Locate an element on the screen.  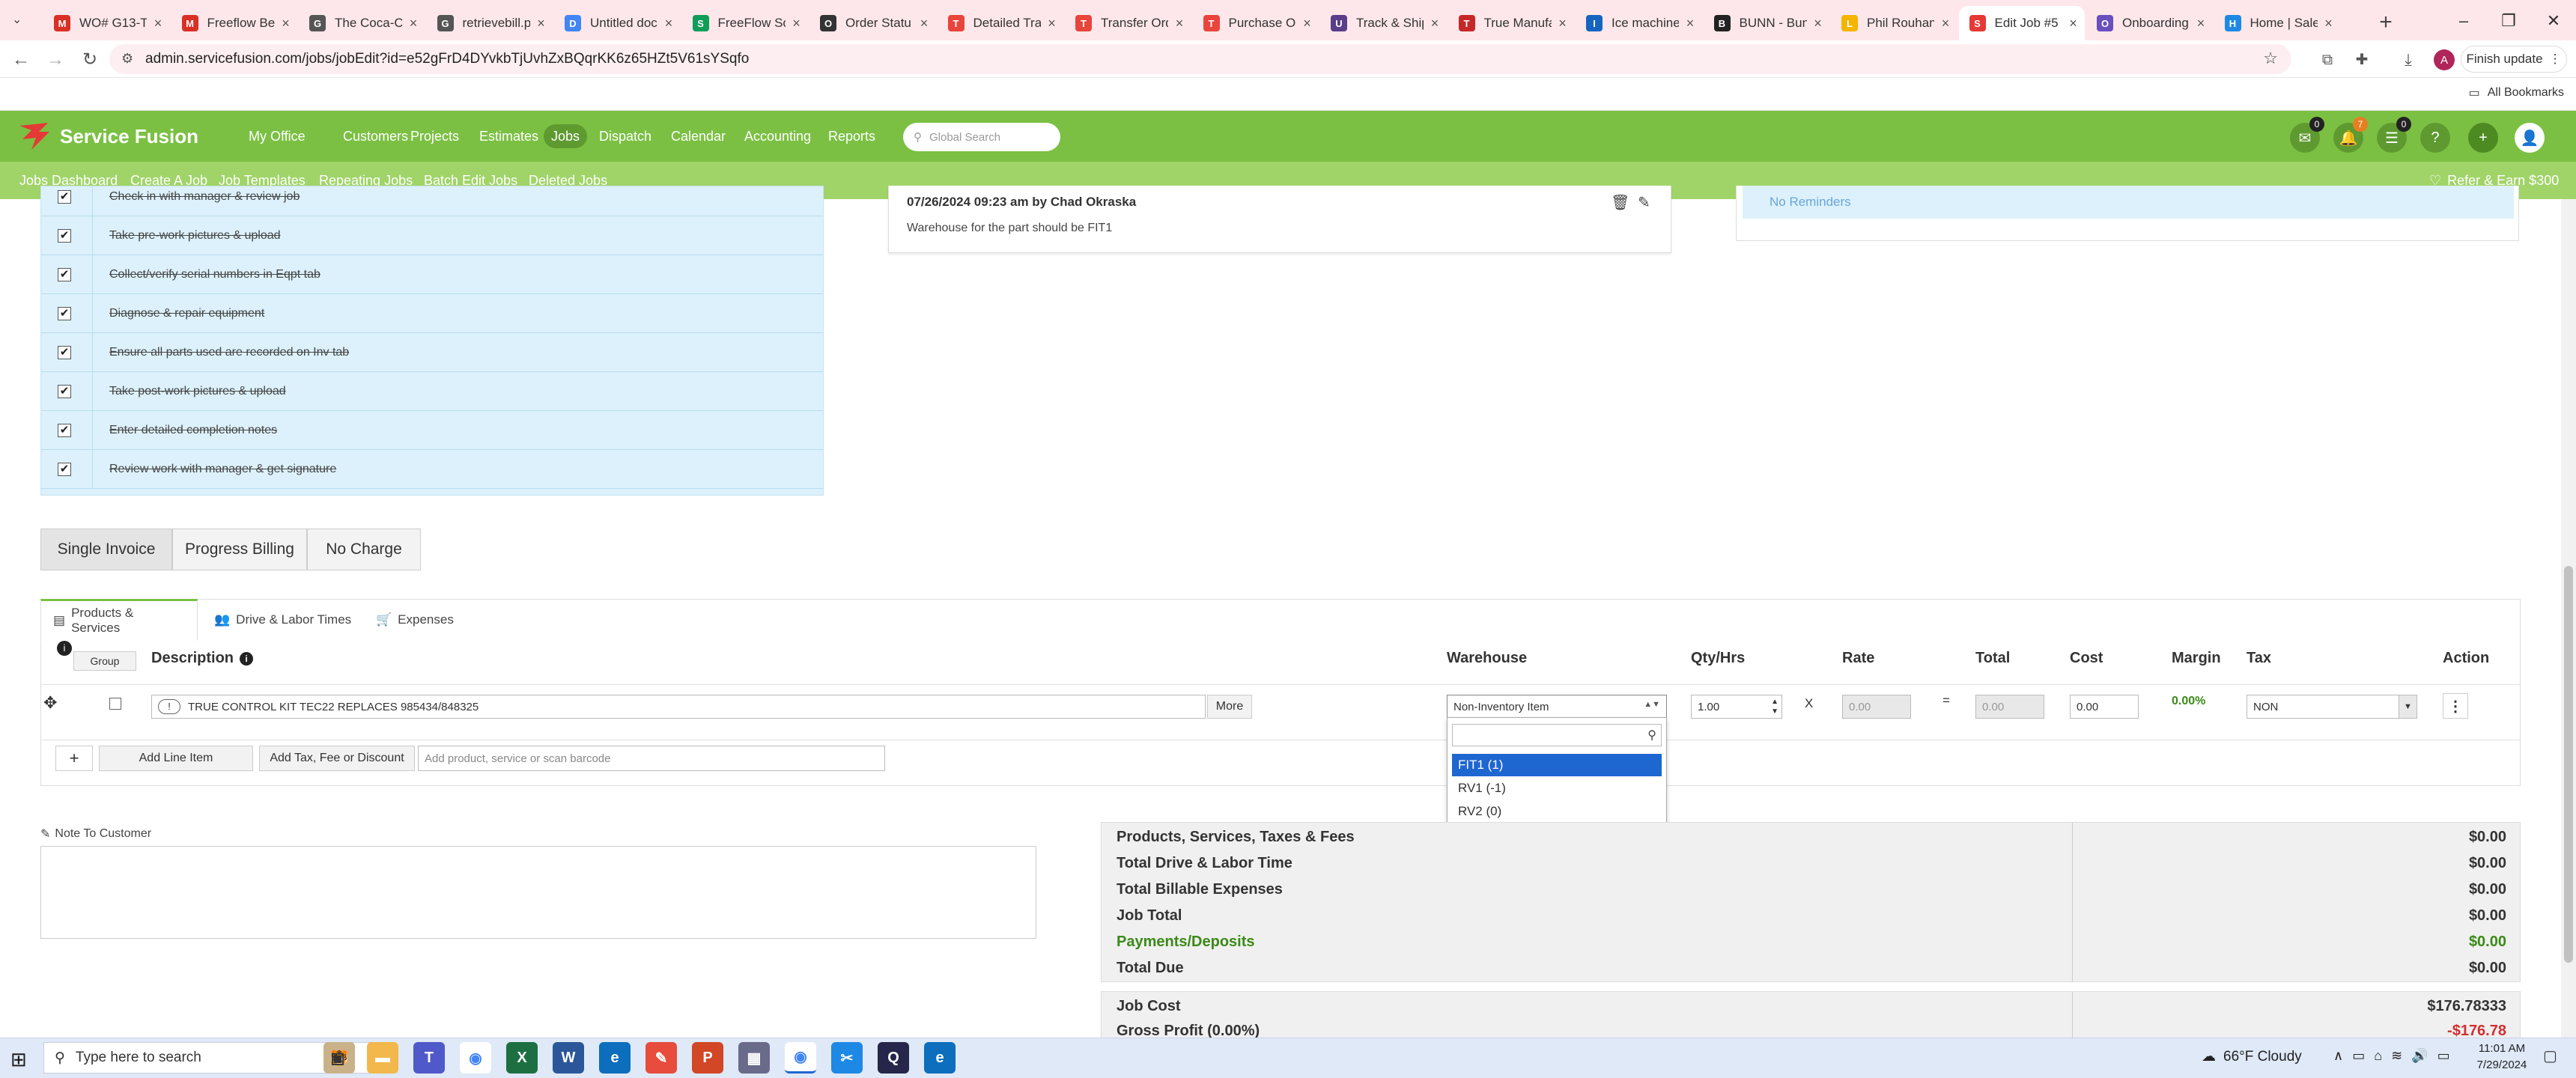
powerpoint-icon: P is located at coordinates (707, 1058).